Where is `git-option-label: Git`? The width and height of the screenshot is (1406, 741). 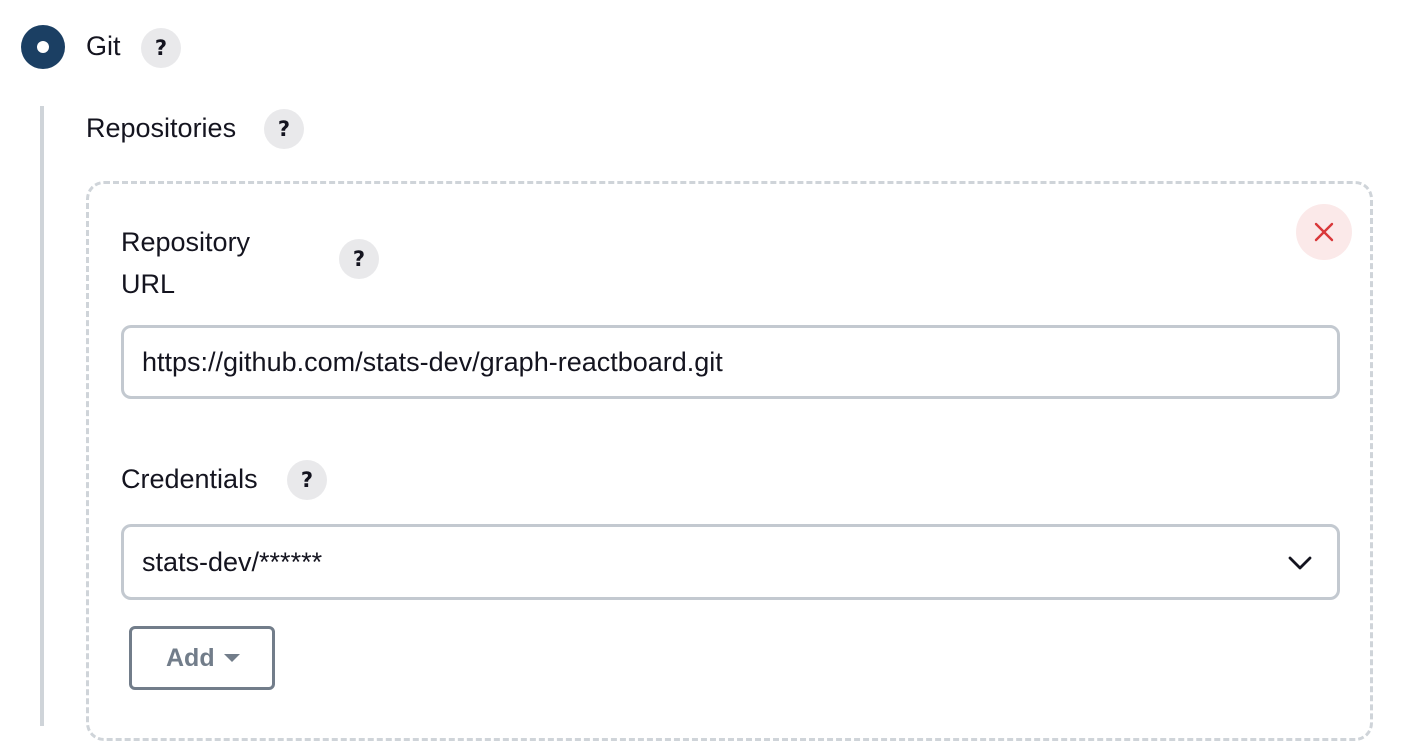 git-option-label: Git is located at coordinates (103, 46).